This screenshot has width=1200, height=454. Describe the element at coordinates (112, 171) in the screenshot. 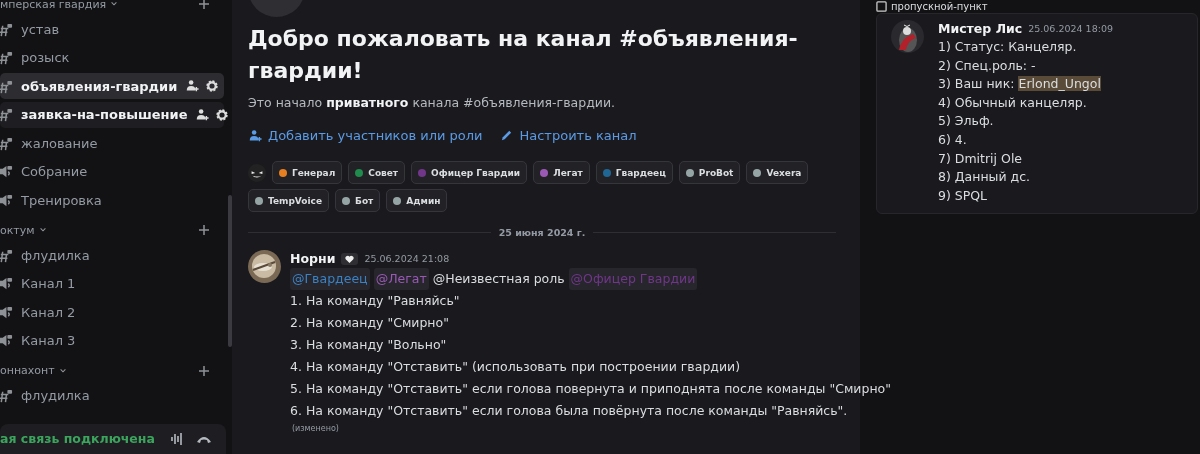

I see `channel-item: Собрание` at that location.